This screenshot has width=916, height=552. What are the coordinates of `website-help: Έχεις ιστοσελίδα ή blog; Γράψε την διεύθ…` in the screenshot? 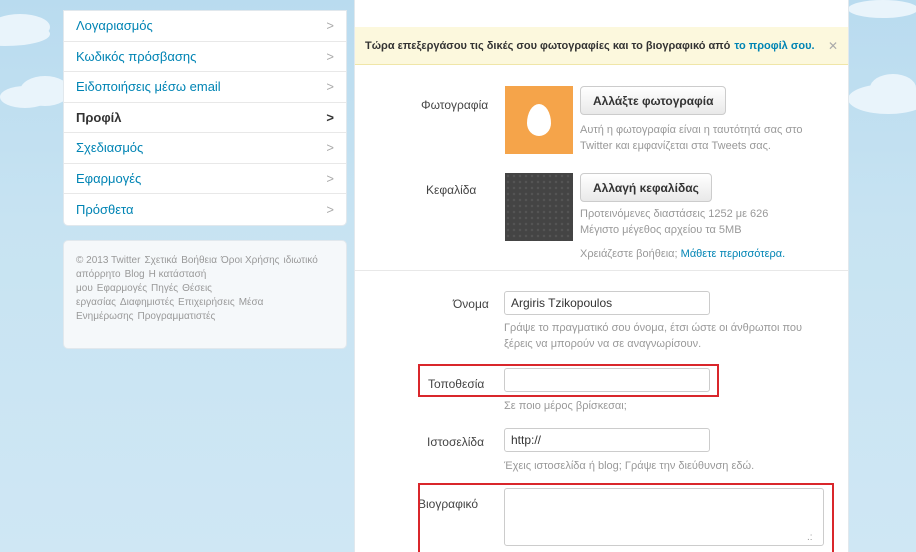 It's located at (629, 466).